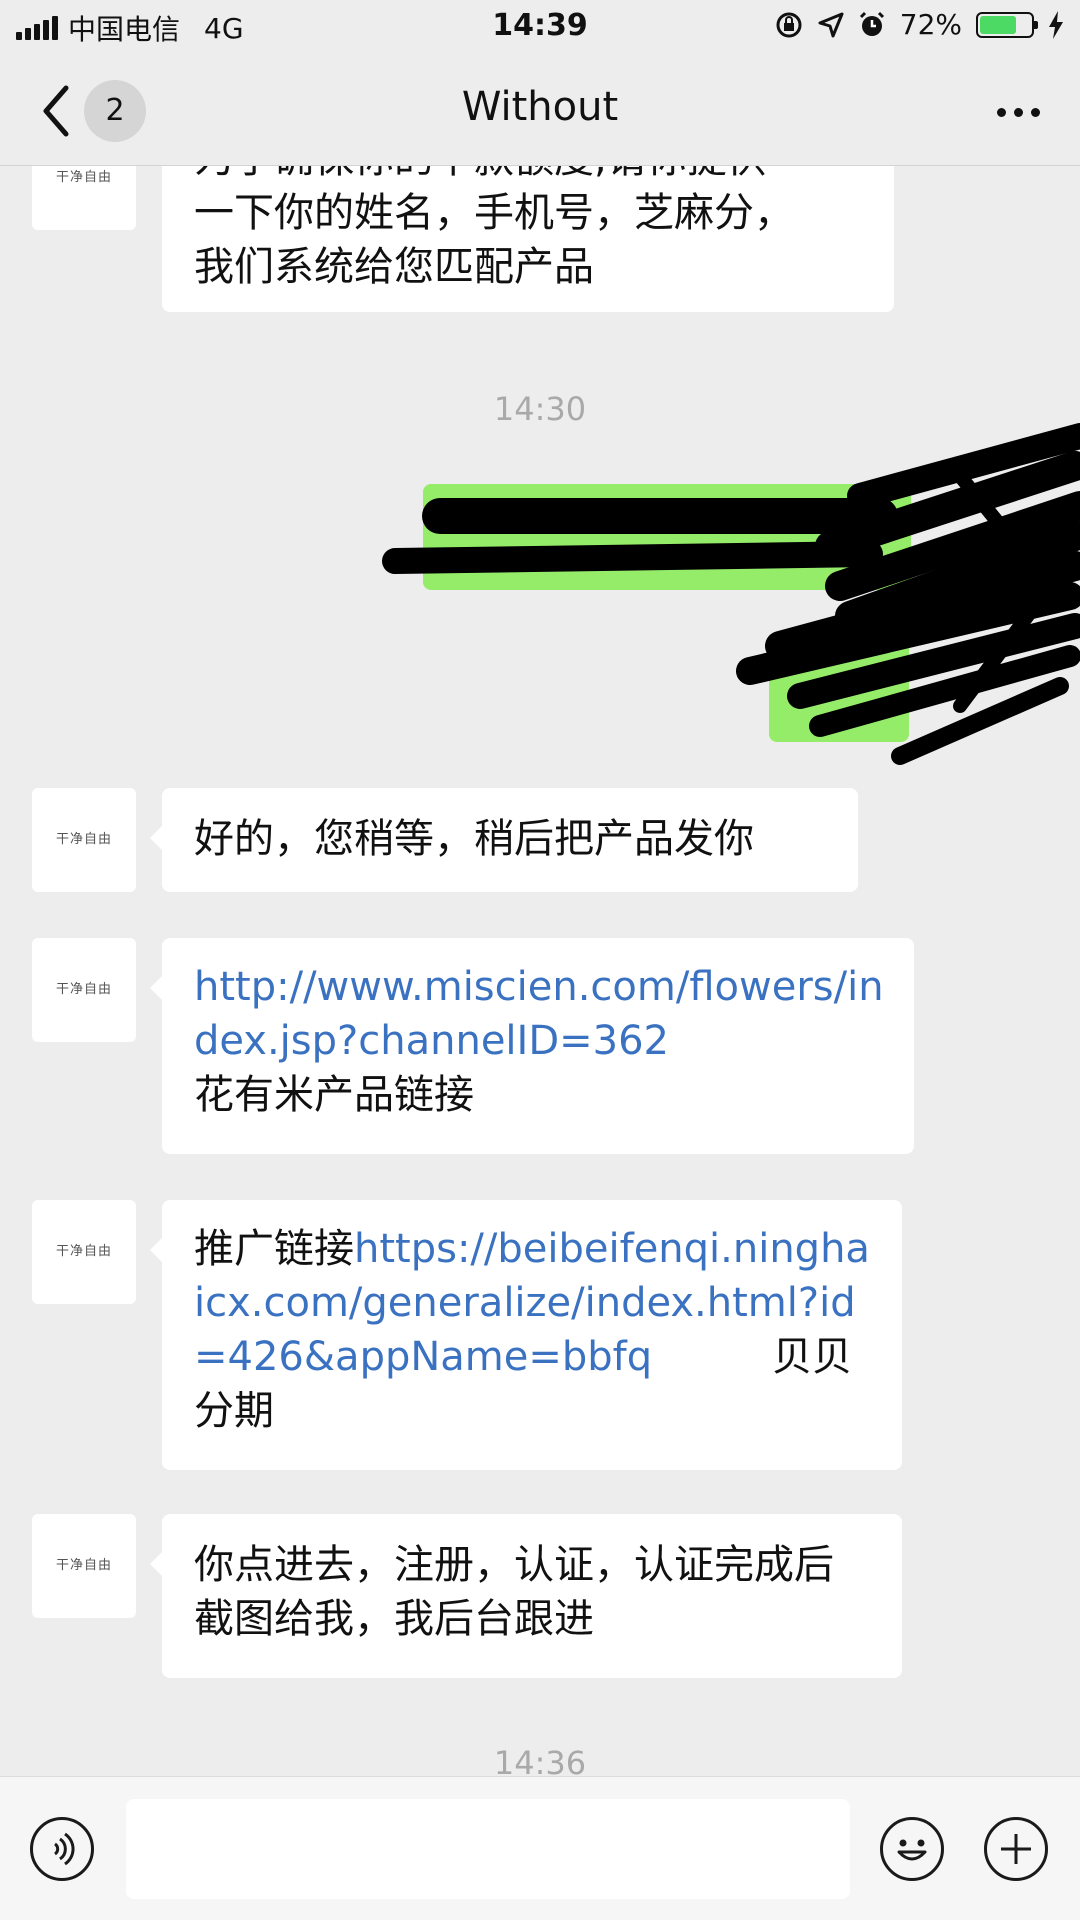  Describe the element at coordinates (731, 594) in the screenshot. I see `redaction-scribble` at that location.